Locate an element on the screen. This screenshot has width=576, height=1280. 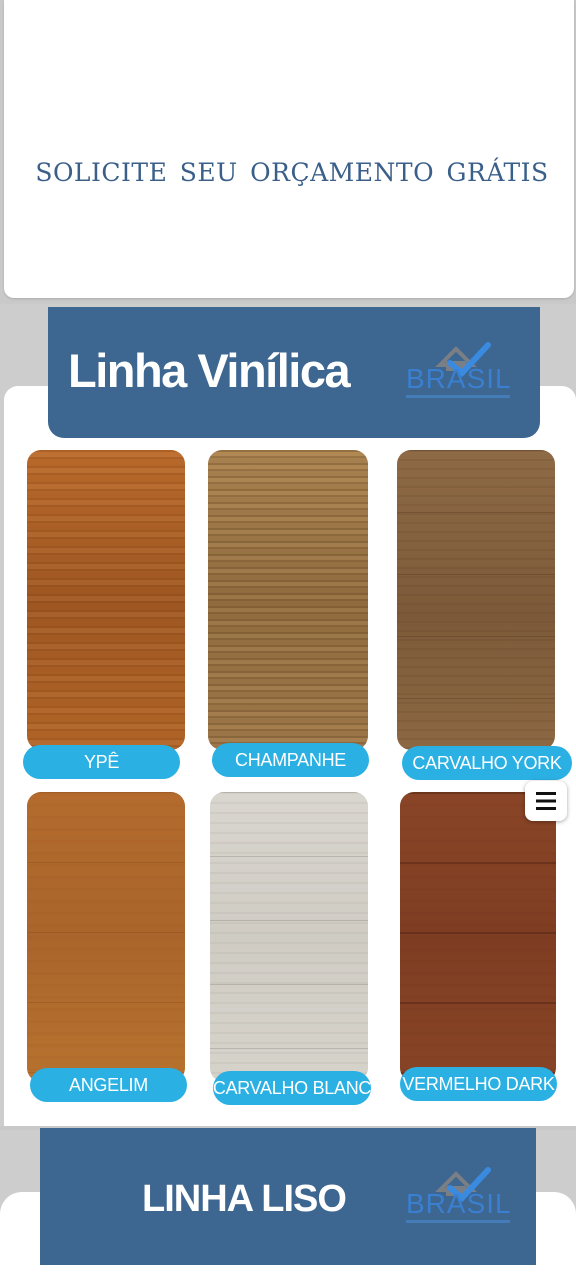
logo-text: BRASIL is located at coordinates (459, 378).